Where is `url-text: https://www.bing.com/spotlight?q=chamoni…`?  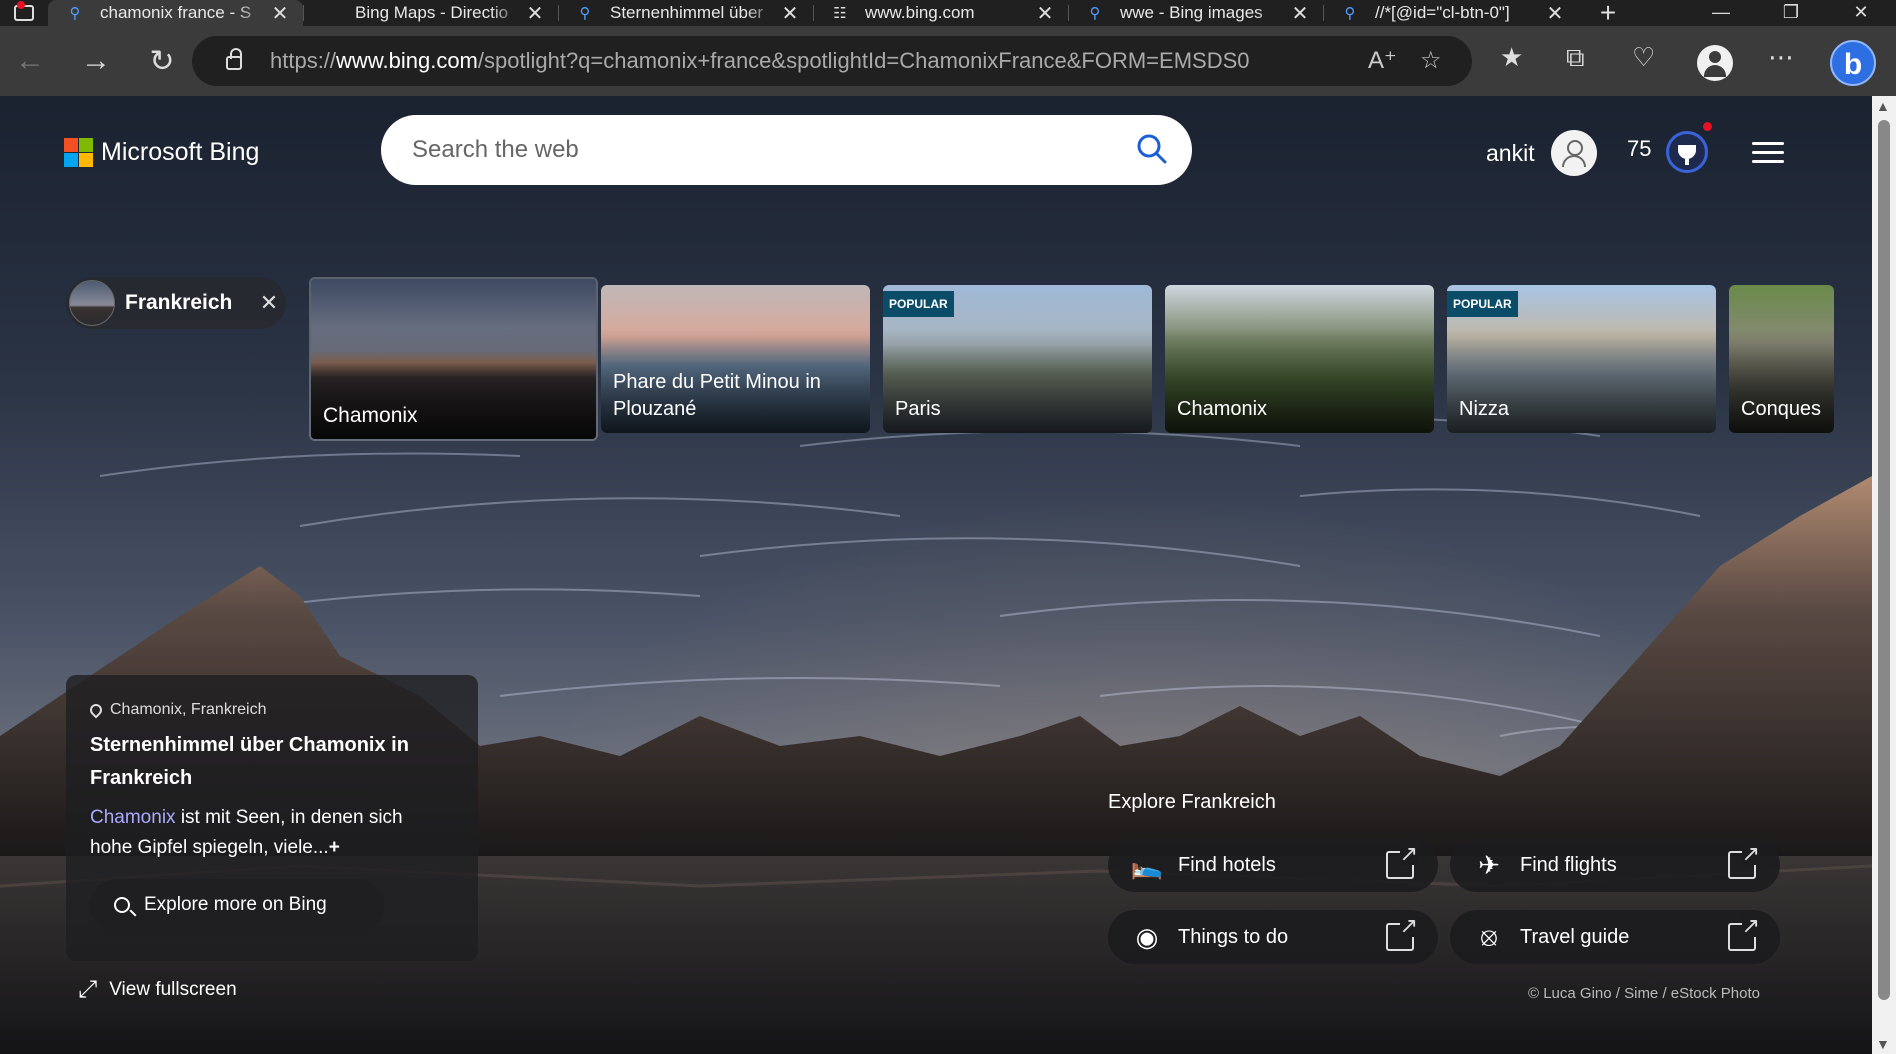
url-text: https://www.bing.com/spotlight?q=chamoni… is located at coordinates (760, 60).